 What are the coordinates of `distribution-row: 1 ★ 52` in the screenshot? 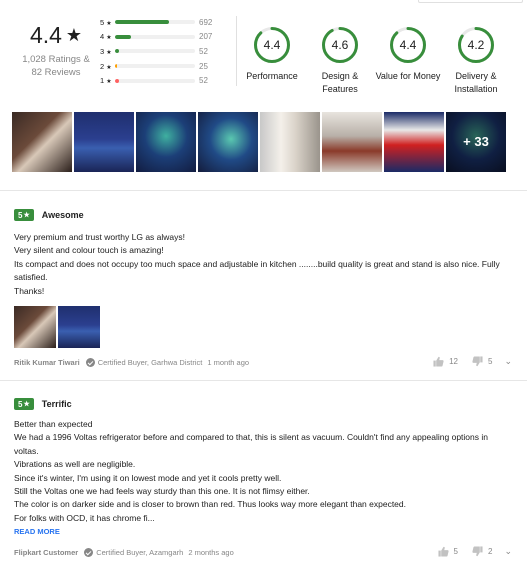 It's located at (163, 80).